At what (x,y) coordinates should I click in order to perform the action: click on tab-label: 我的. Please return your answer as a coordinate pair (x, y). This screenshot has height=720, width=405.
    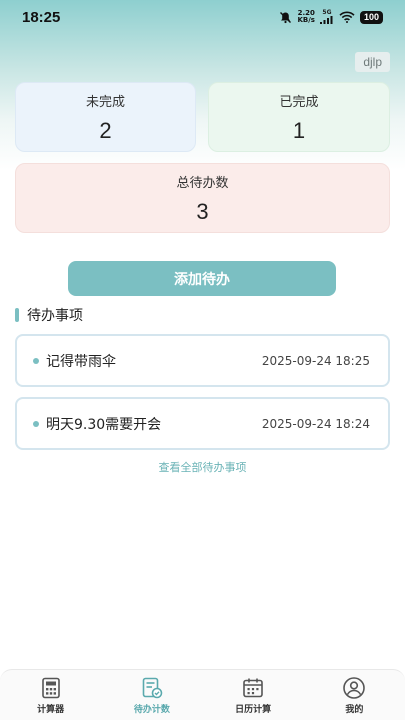
    Looking at the image, I should click on (354, 709).